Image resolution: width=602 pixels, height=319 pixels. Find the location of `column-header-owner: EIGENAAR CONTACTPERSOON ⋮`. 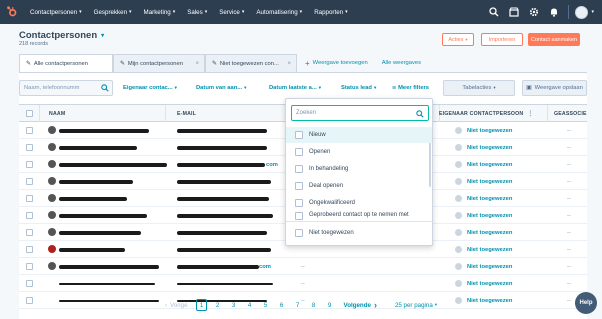

column-header-owner: EIGENAAR CONTACTPERSOON ⋮ is located at coordinates (486, 113).